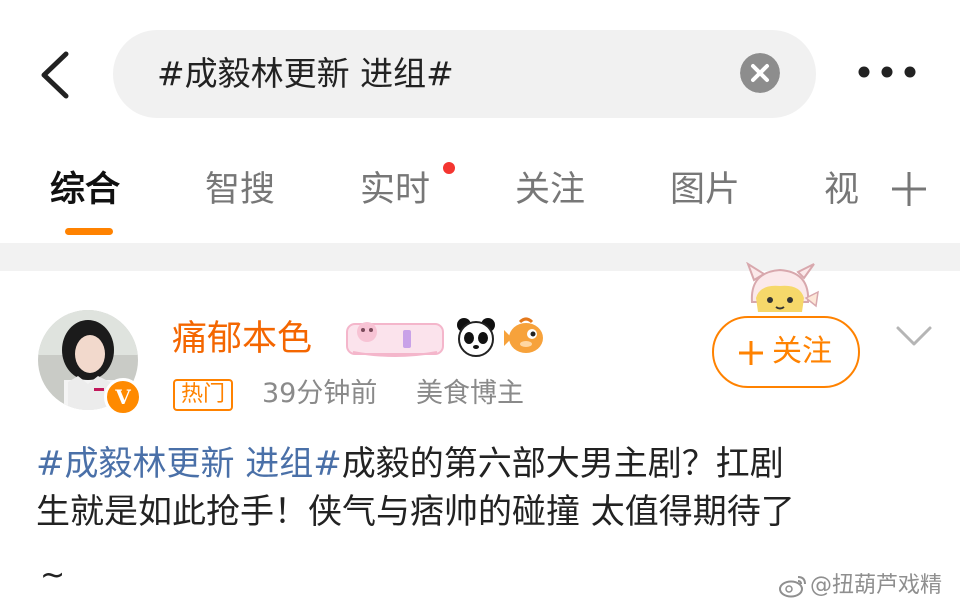 This screenshot has height=610, width=960. I want to click on follow-button: 关注, so click(786, 352).